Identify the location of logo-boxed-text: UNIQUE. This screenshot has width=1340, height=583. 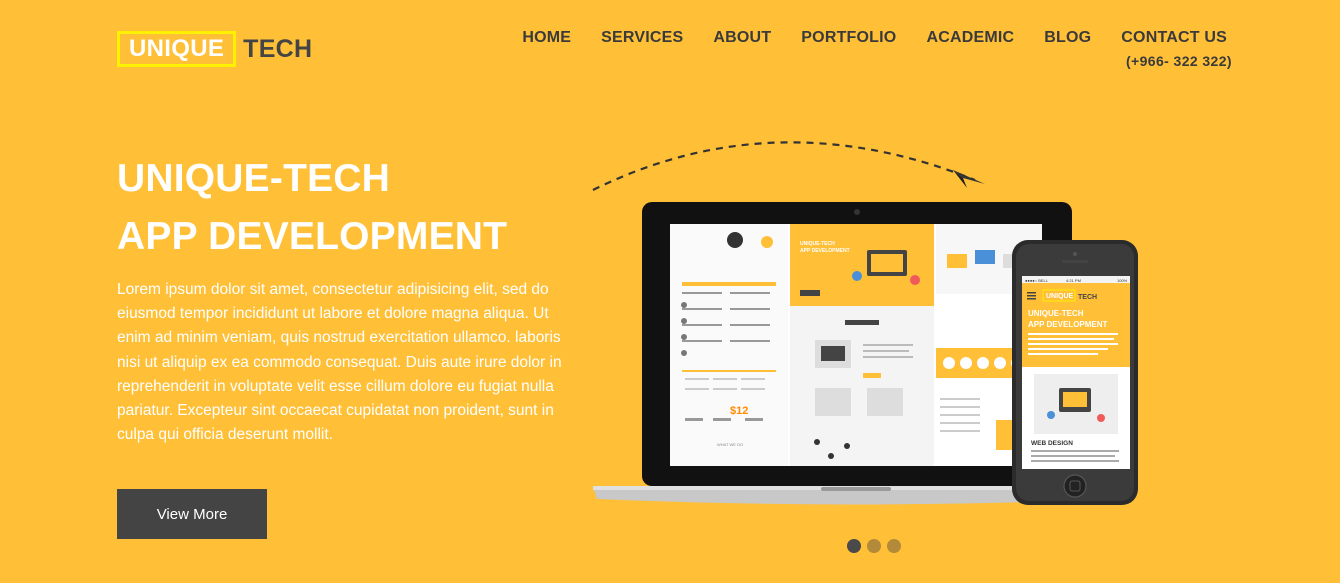
(177, 49).